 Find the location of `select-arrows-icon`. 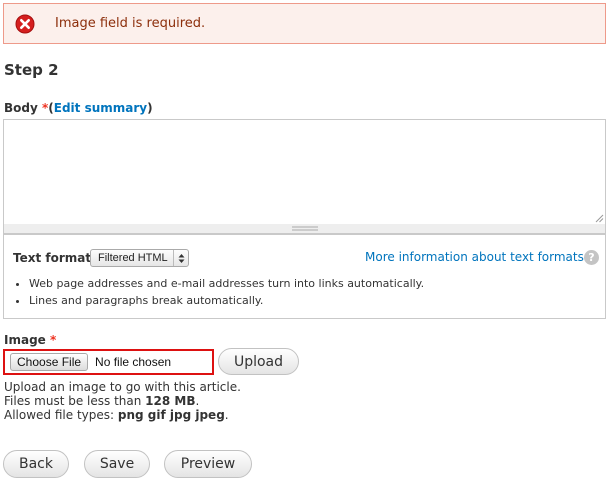

select-arrows-icon is located at coordinates (180, 258).